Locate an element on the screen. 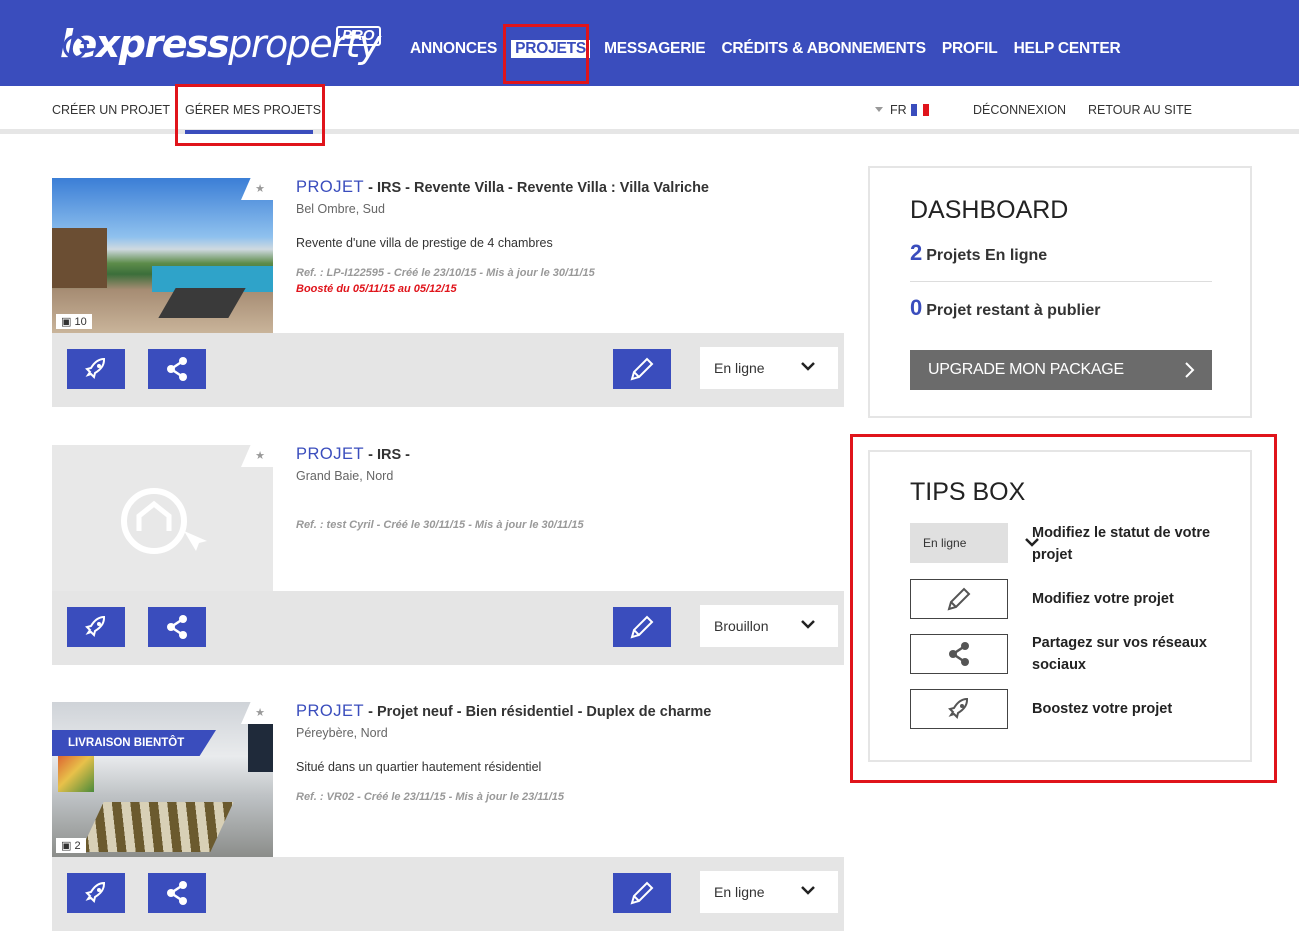 The height and width of the screenshot is (937, 1299). project-thumbnail-placeholder: ★ is located at coordinates (162, 522).